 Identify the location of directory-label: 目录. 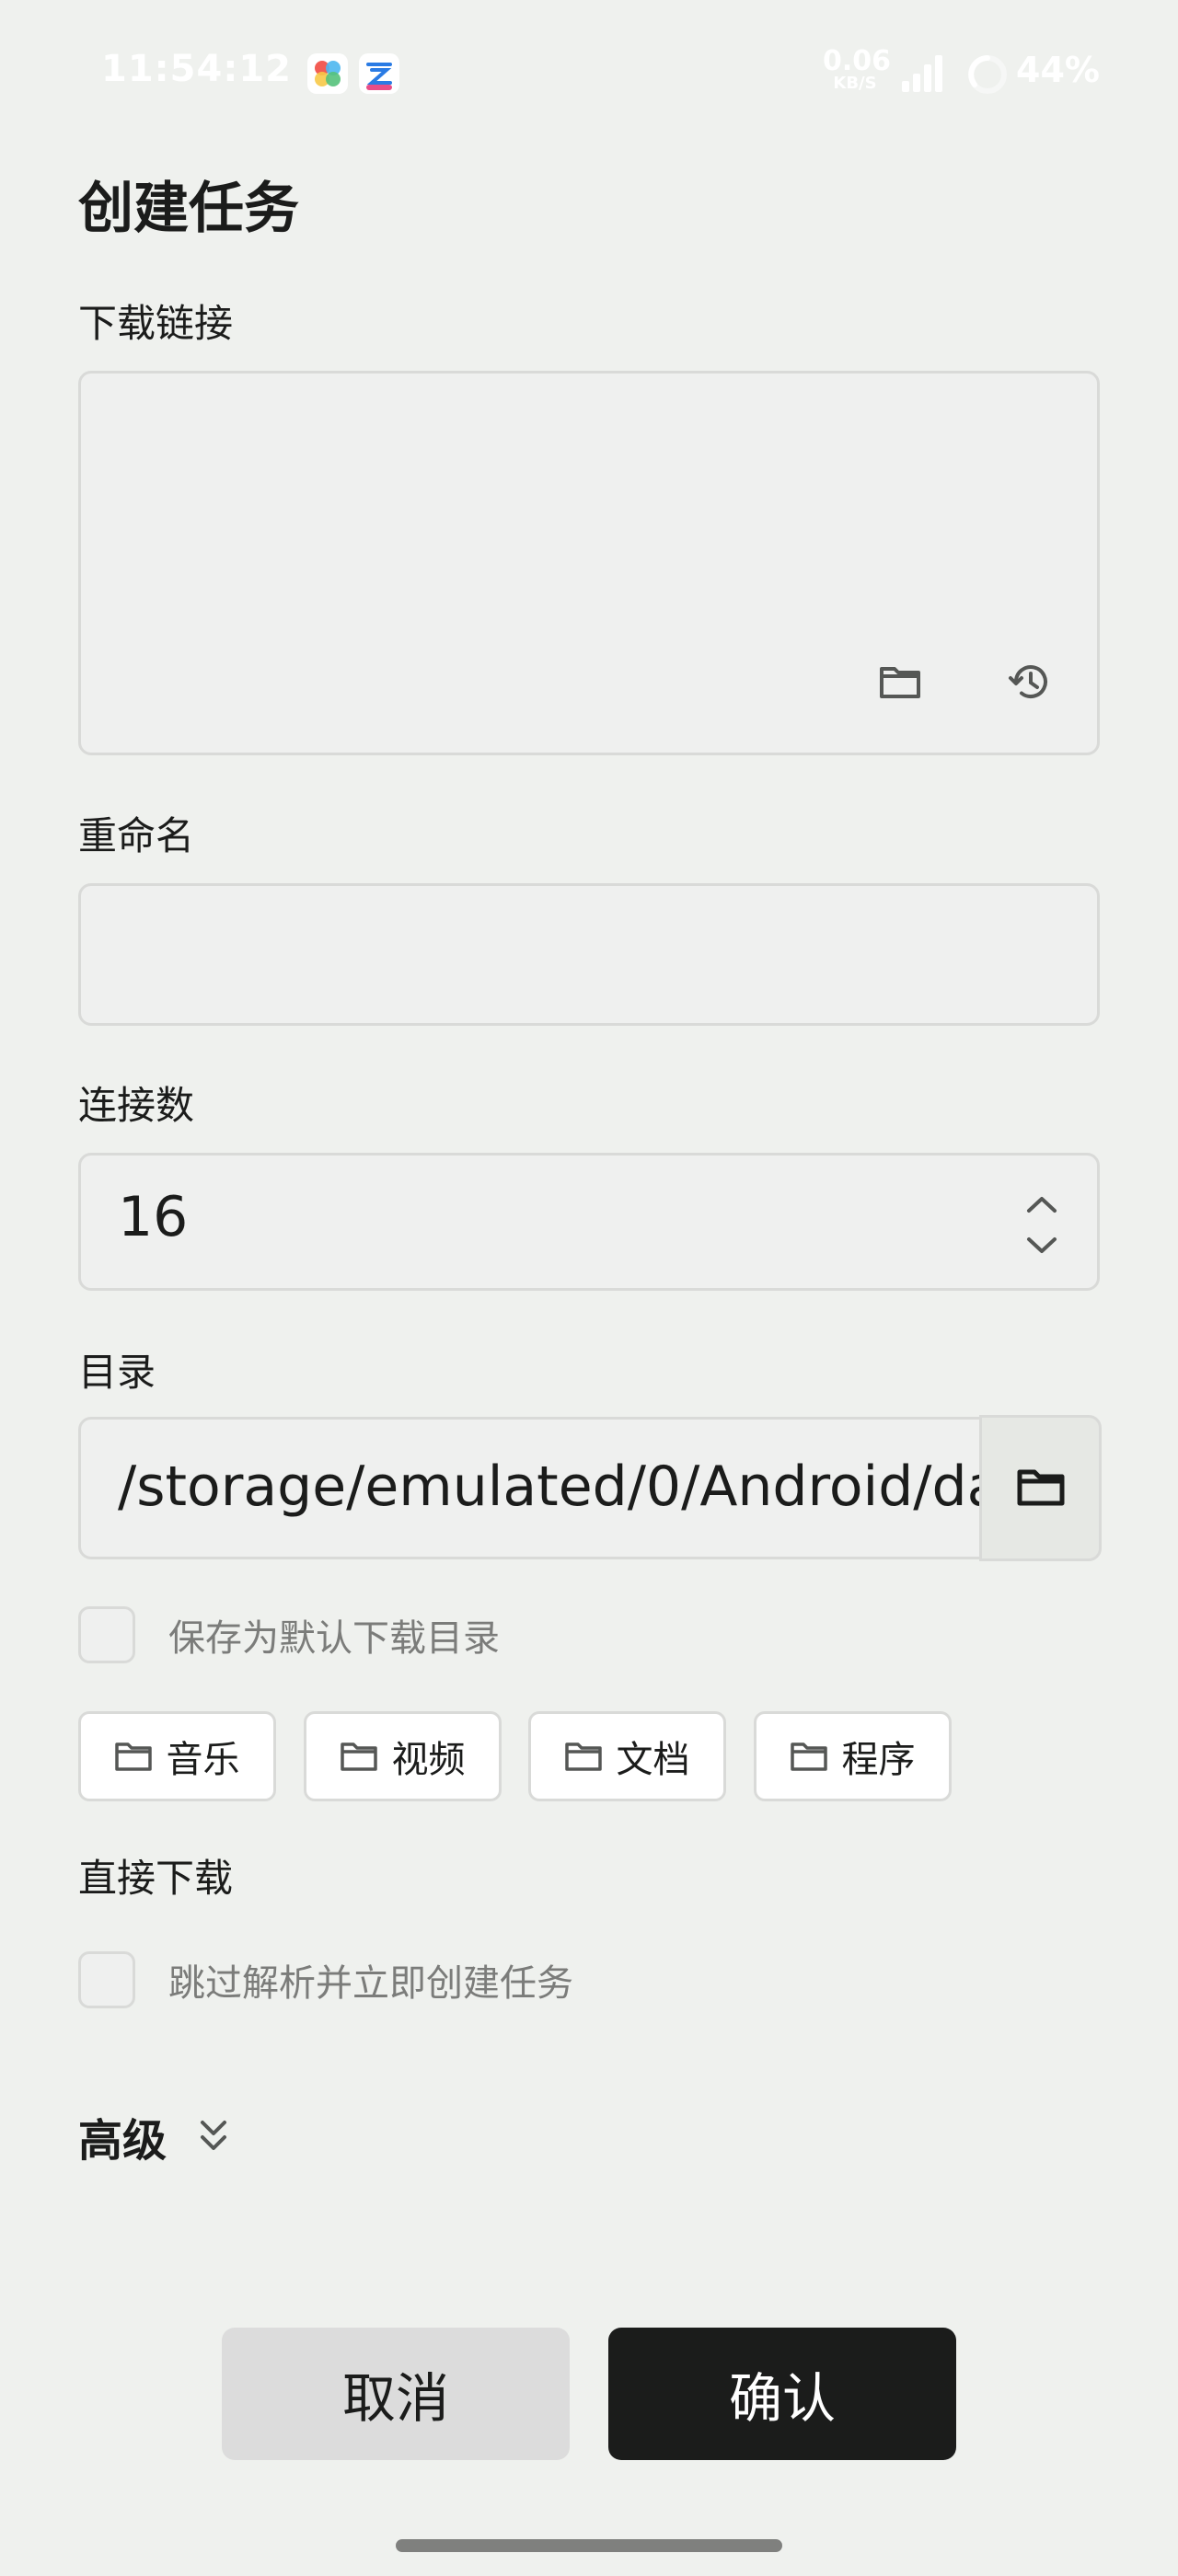
(117, 1372).